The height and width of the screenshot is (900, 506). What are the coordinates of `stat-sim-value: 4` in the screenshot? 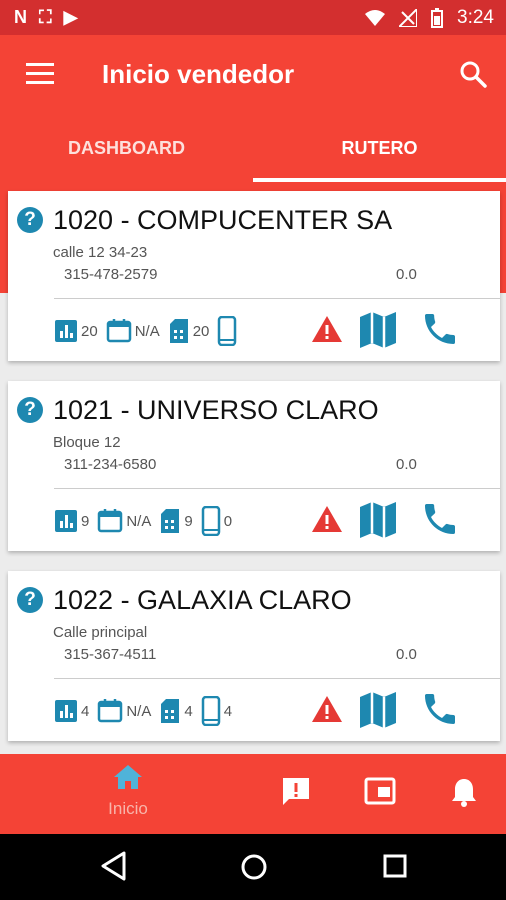 It's located at (188, 711).